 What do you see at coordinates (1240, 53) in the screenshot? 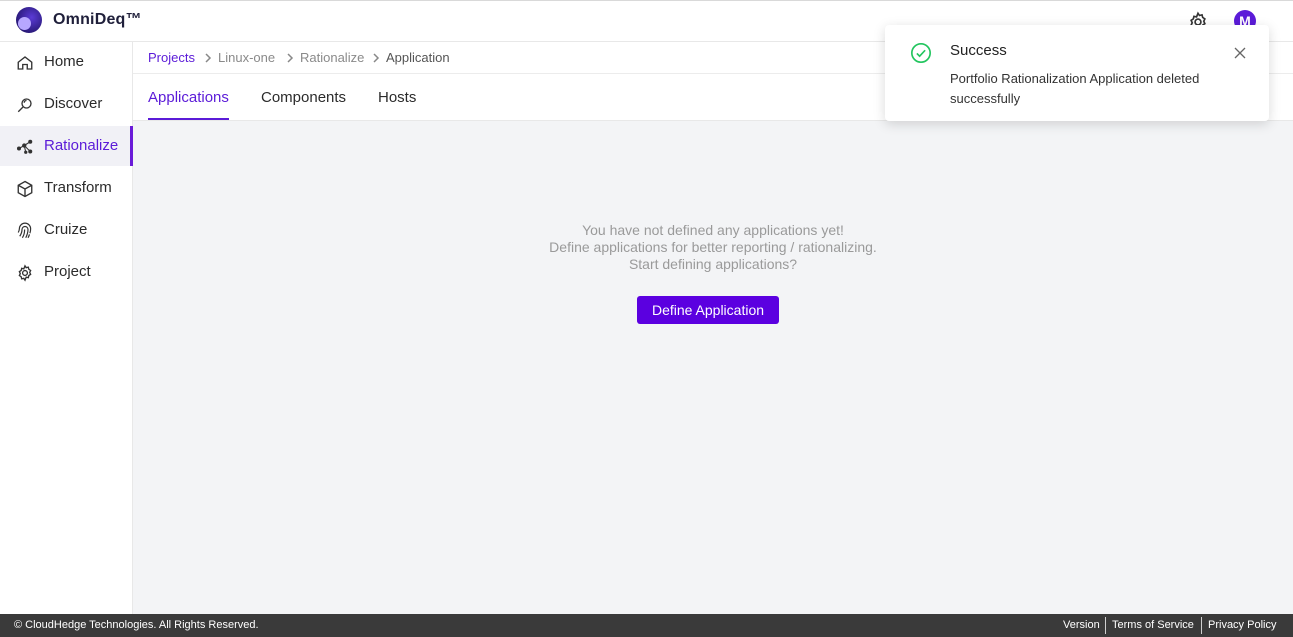
I see `close-icon` at bounding box center [1240, 53].